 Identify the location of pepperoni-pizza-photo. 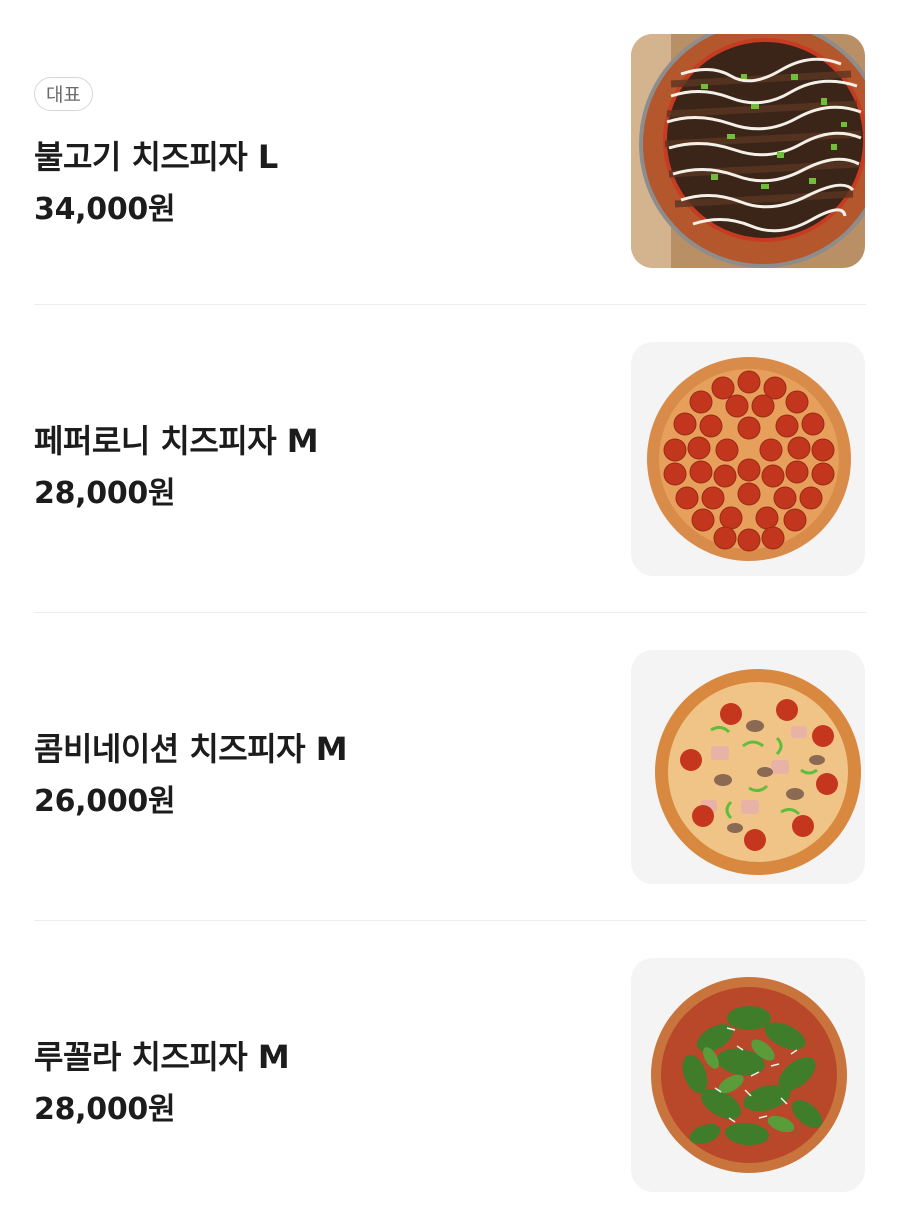
(748, 459).